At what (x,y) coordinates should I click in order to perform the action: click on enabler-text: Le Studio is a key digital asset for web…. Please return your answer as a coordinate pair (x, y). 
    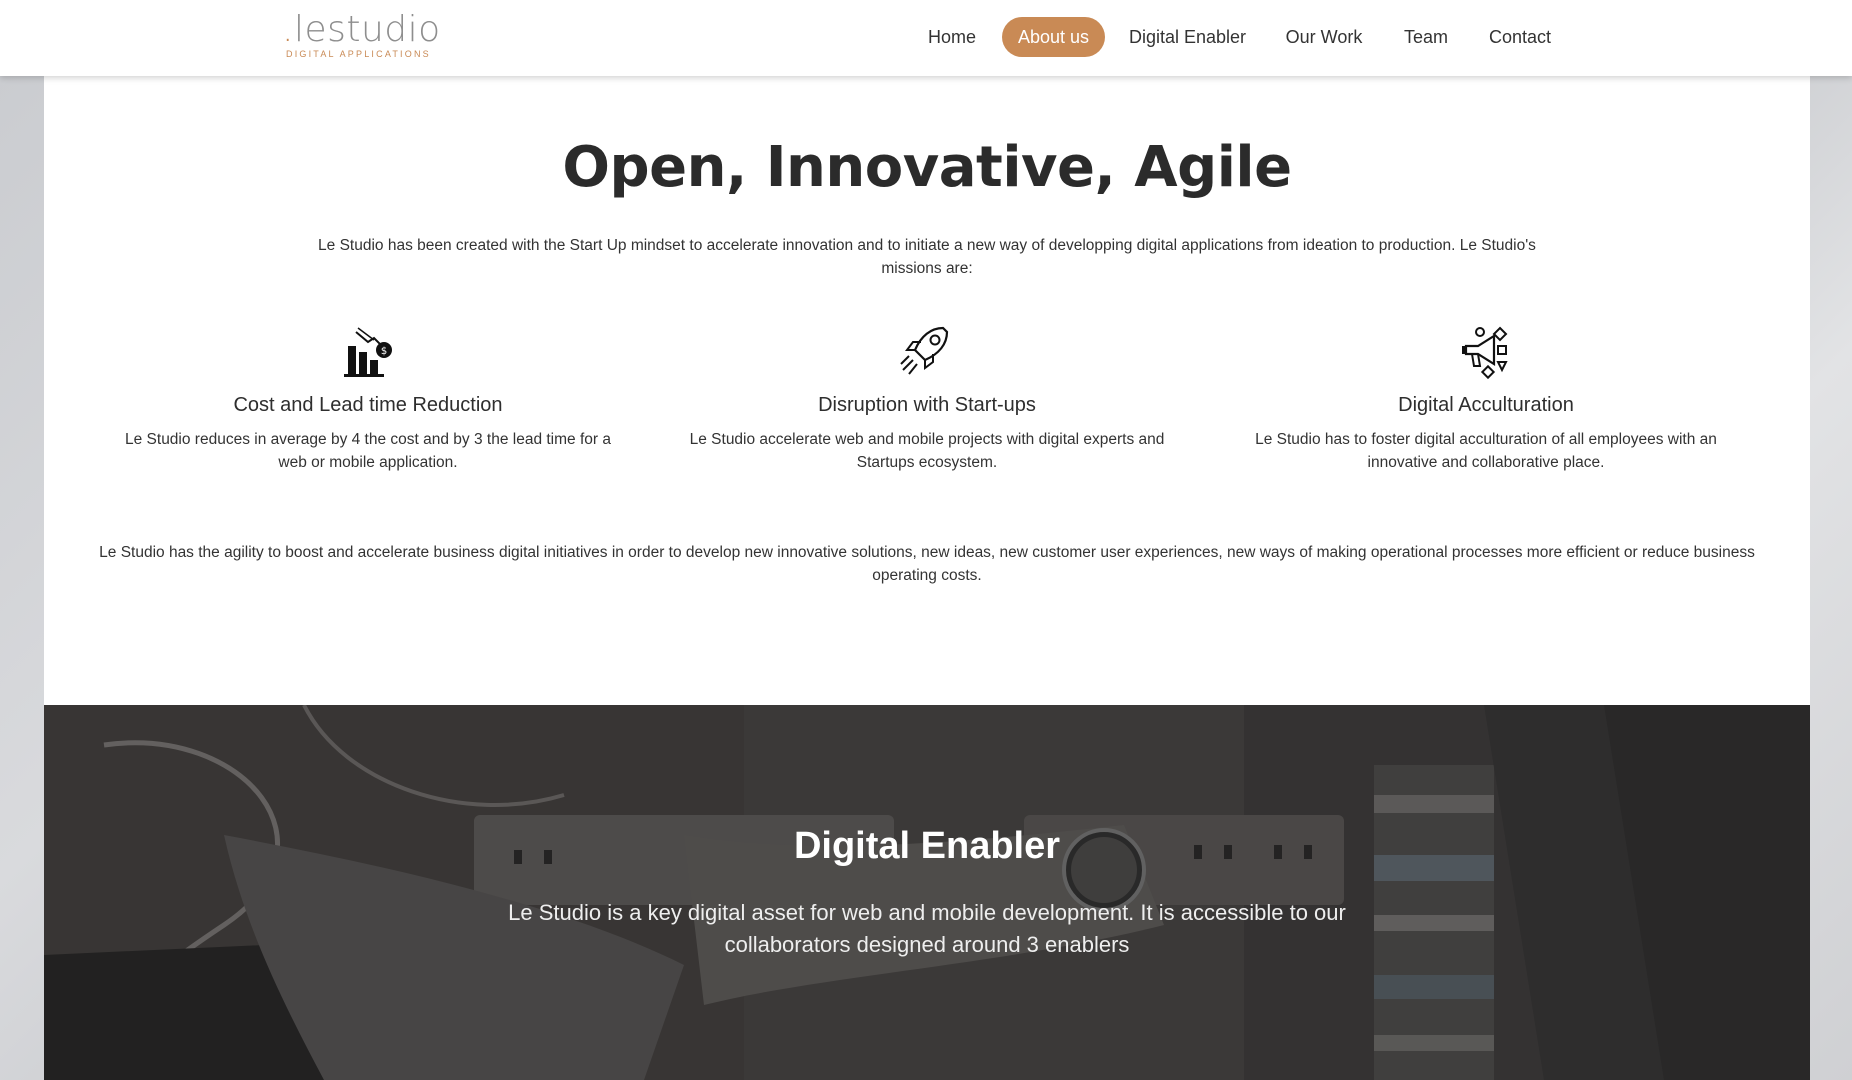
    Looking at the image, I should click on (927, 928).